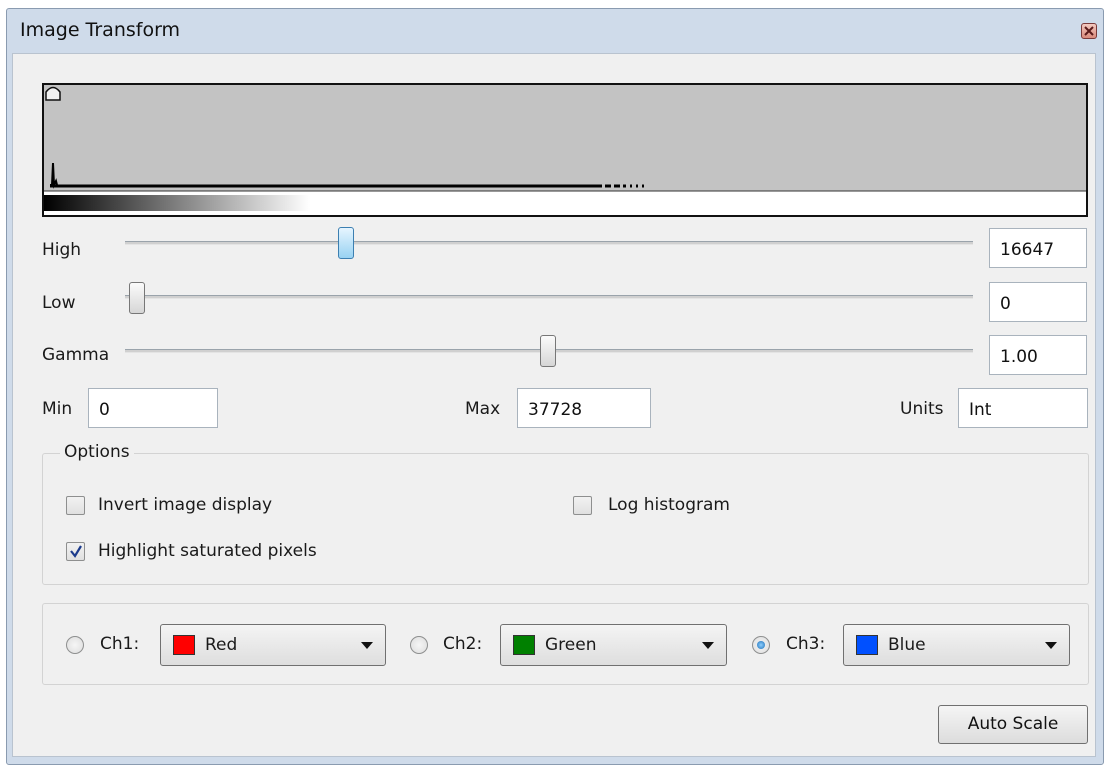  I want to click on ch1-radio, so click(75, 645).